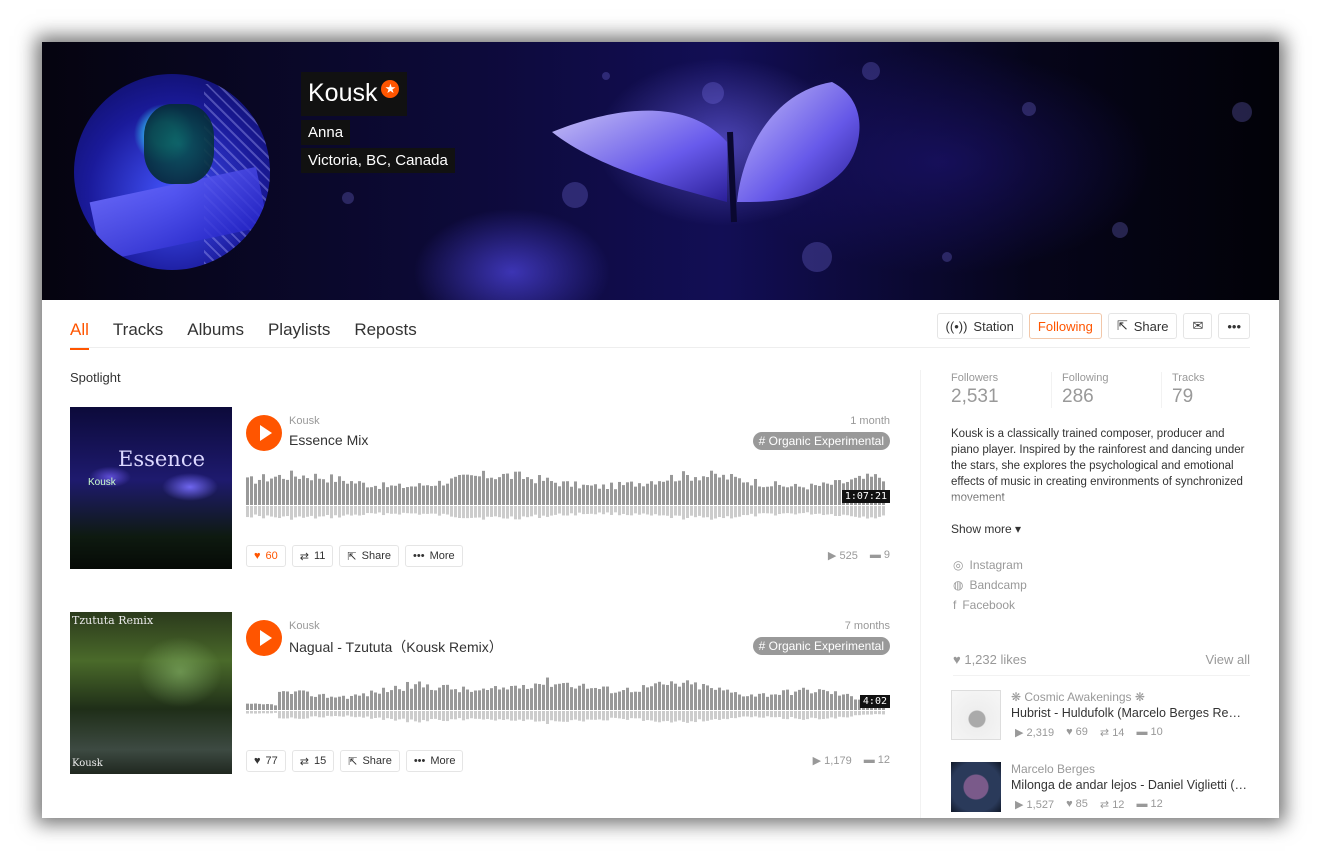 This screenshot has width=1321, height=860. What do you see at coordinates (990, 659) in the screenshot?
I see `likes-count: ♥ 1,232 likes` at bounding box center [990, 659].